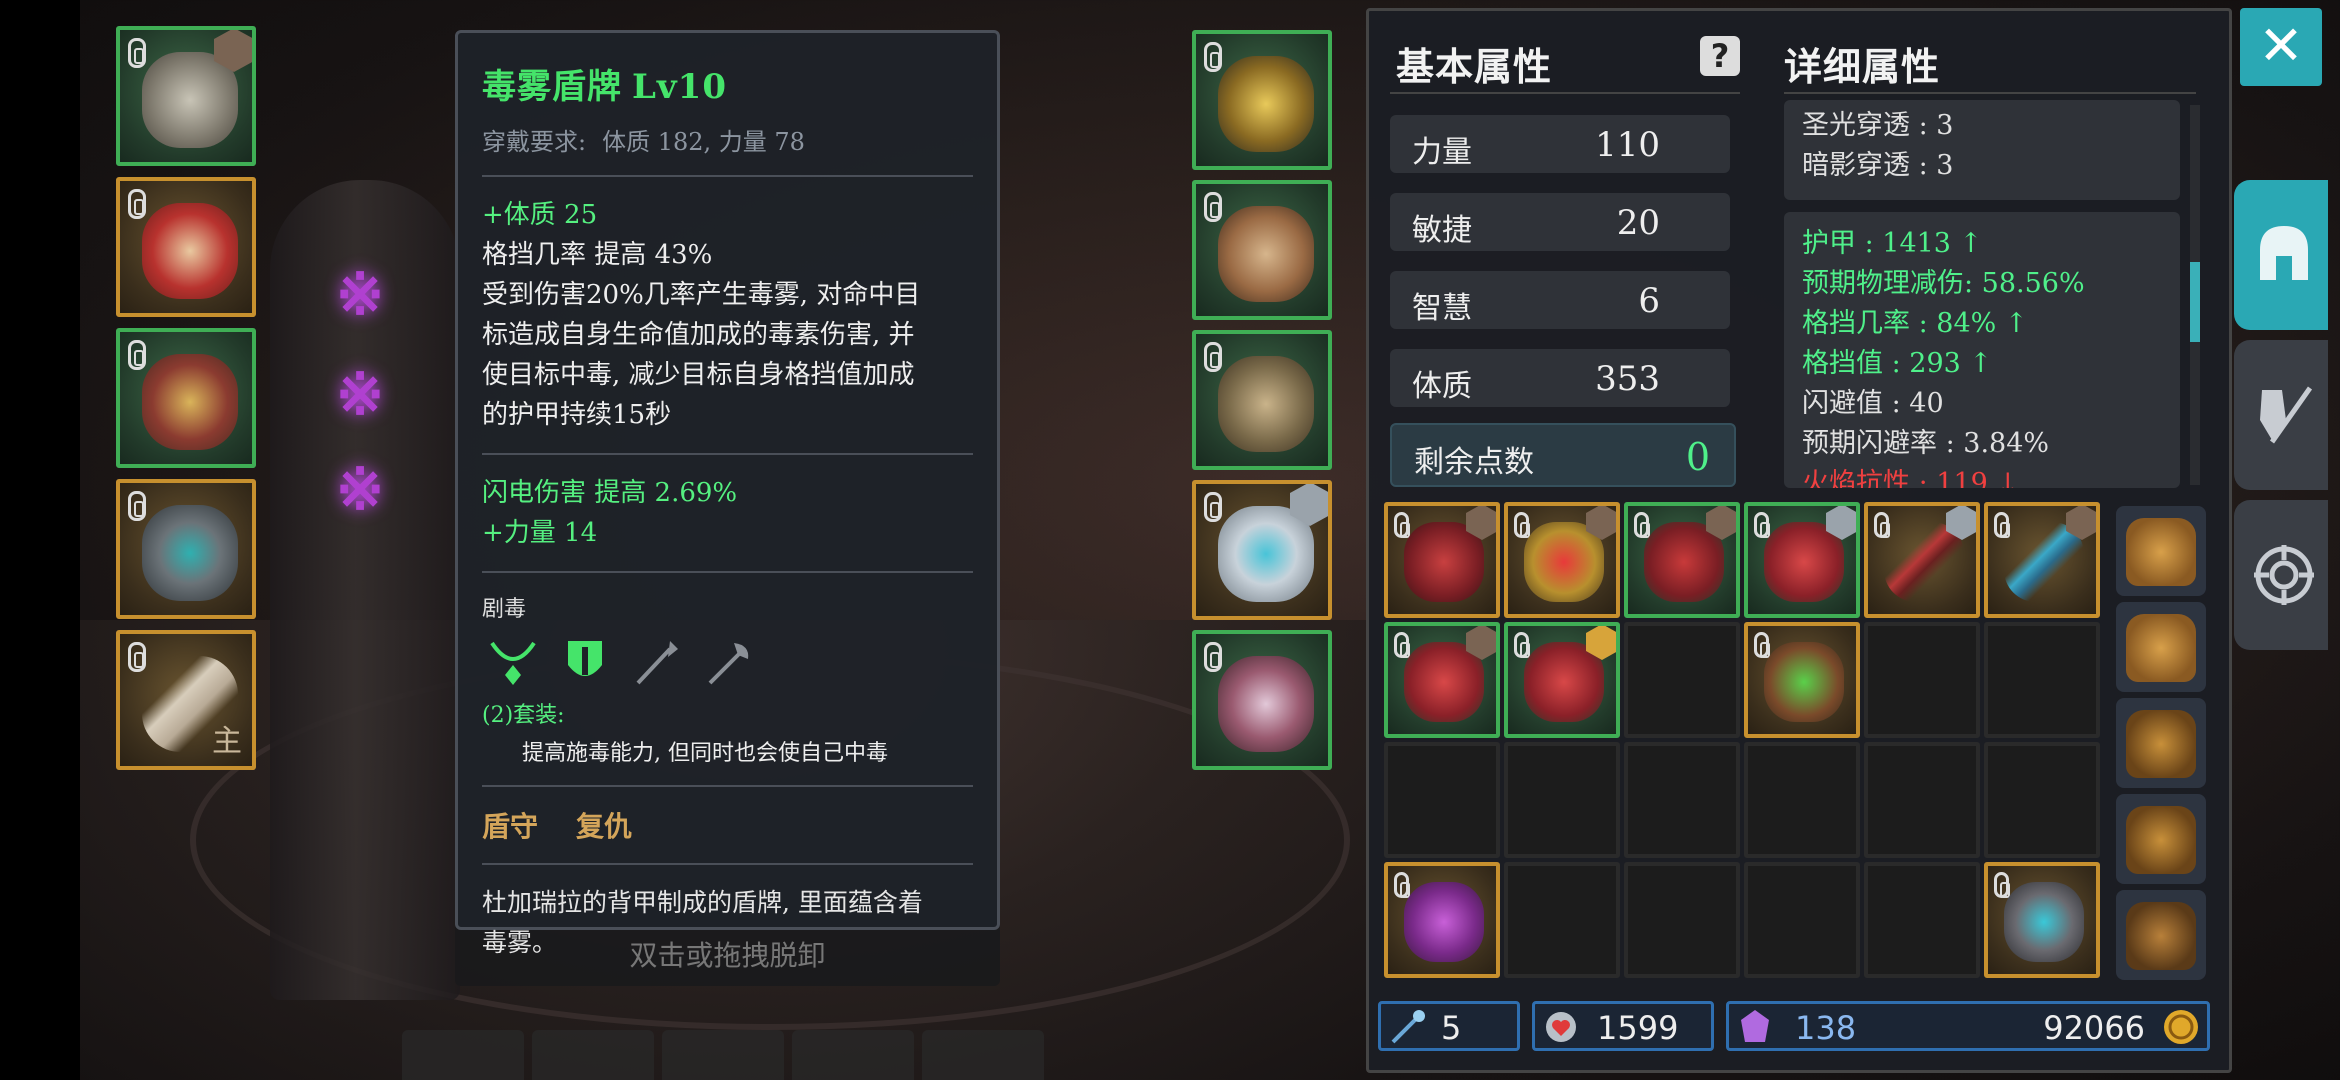  What do you see at coordinates (1892, 243) in the screenshot?
I see `detail-stat: 护甲 : 1413 ↑` at bounding box center [1892, 243].